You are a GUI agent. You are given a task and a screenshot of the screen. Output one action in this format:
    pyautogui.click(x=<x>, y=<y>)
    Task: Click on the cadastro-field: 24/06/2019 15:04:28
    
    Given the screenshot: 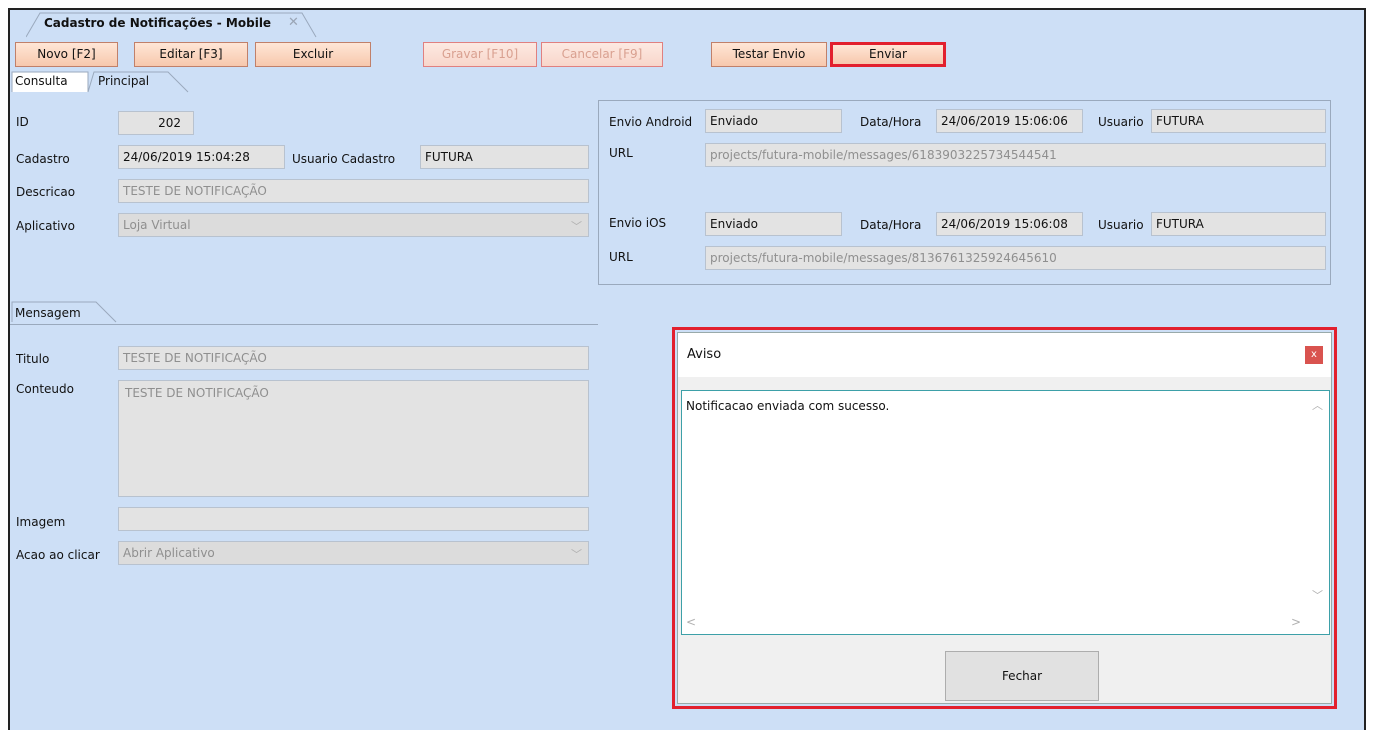 What is the action you would take?
    pyautogui.click(x=201, y=157)
    